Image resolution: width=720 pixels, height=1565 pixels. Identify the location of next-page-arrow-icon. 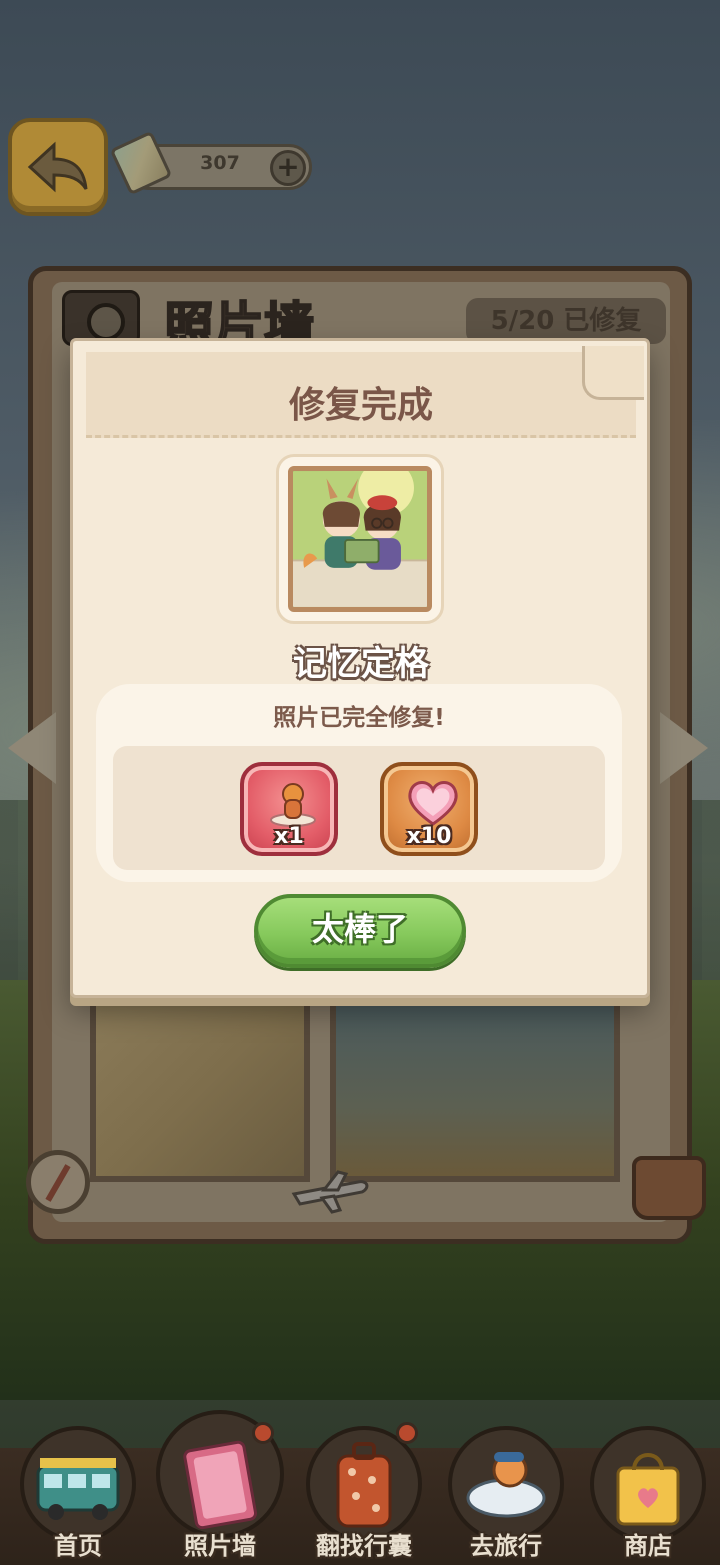
(684, 748).